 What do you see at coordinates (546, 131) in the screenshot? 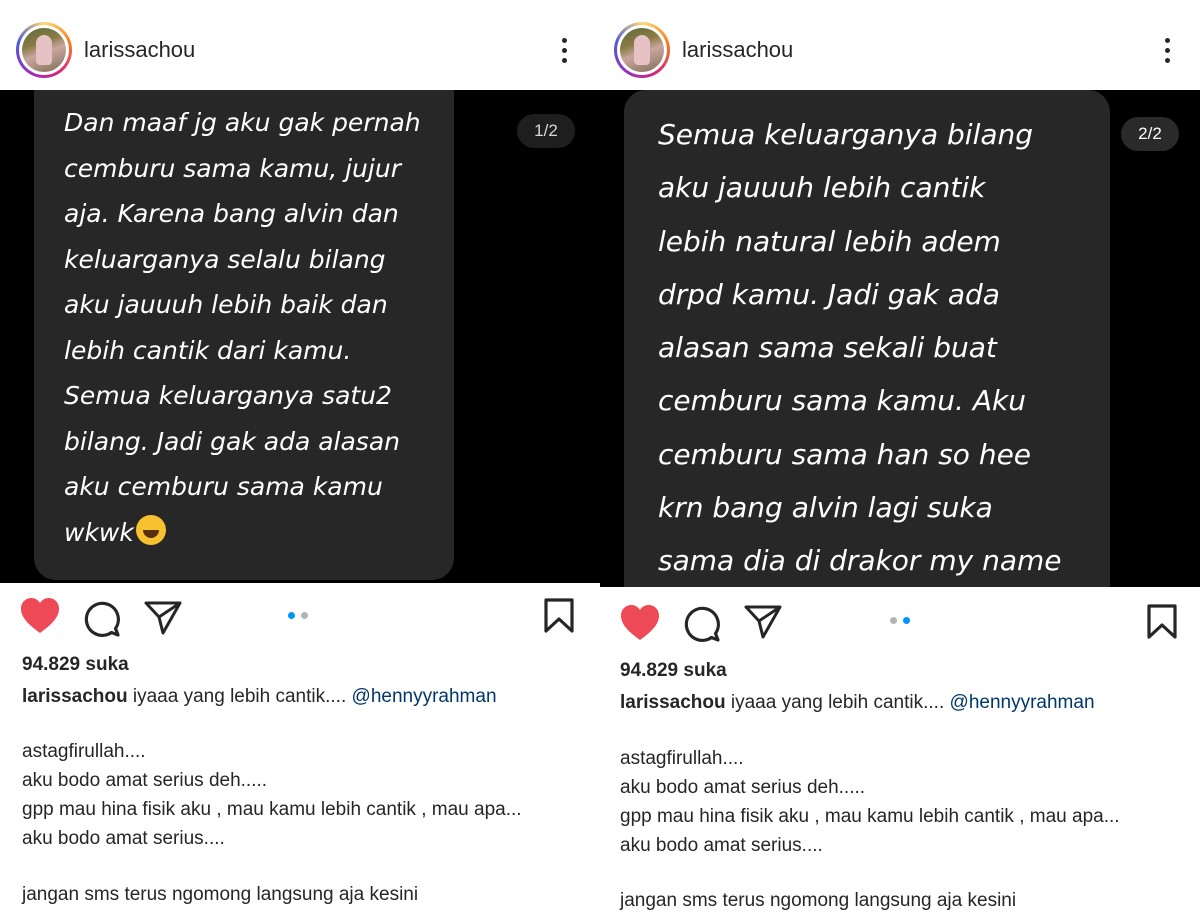
I see `media-counter: 1/2` at bounding box center [546, 131].